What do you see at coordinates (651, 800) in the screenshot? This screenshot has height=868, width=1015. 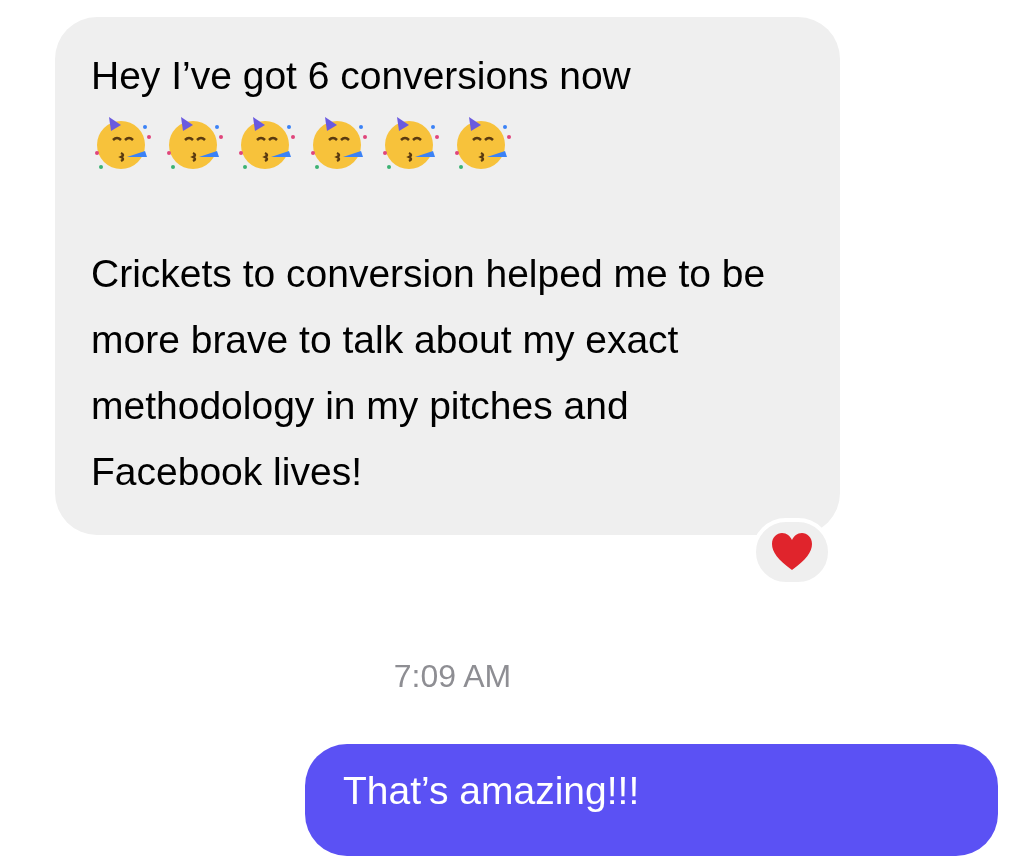 I see `sent-message-bubble: That’s amazing!!!` at bounding box center [651, 800].